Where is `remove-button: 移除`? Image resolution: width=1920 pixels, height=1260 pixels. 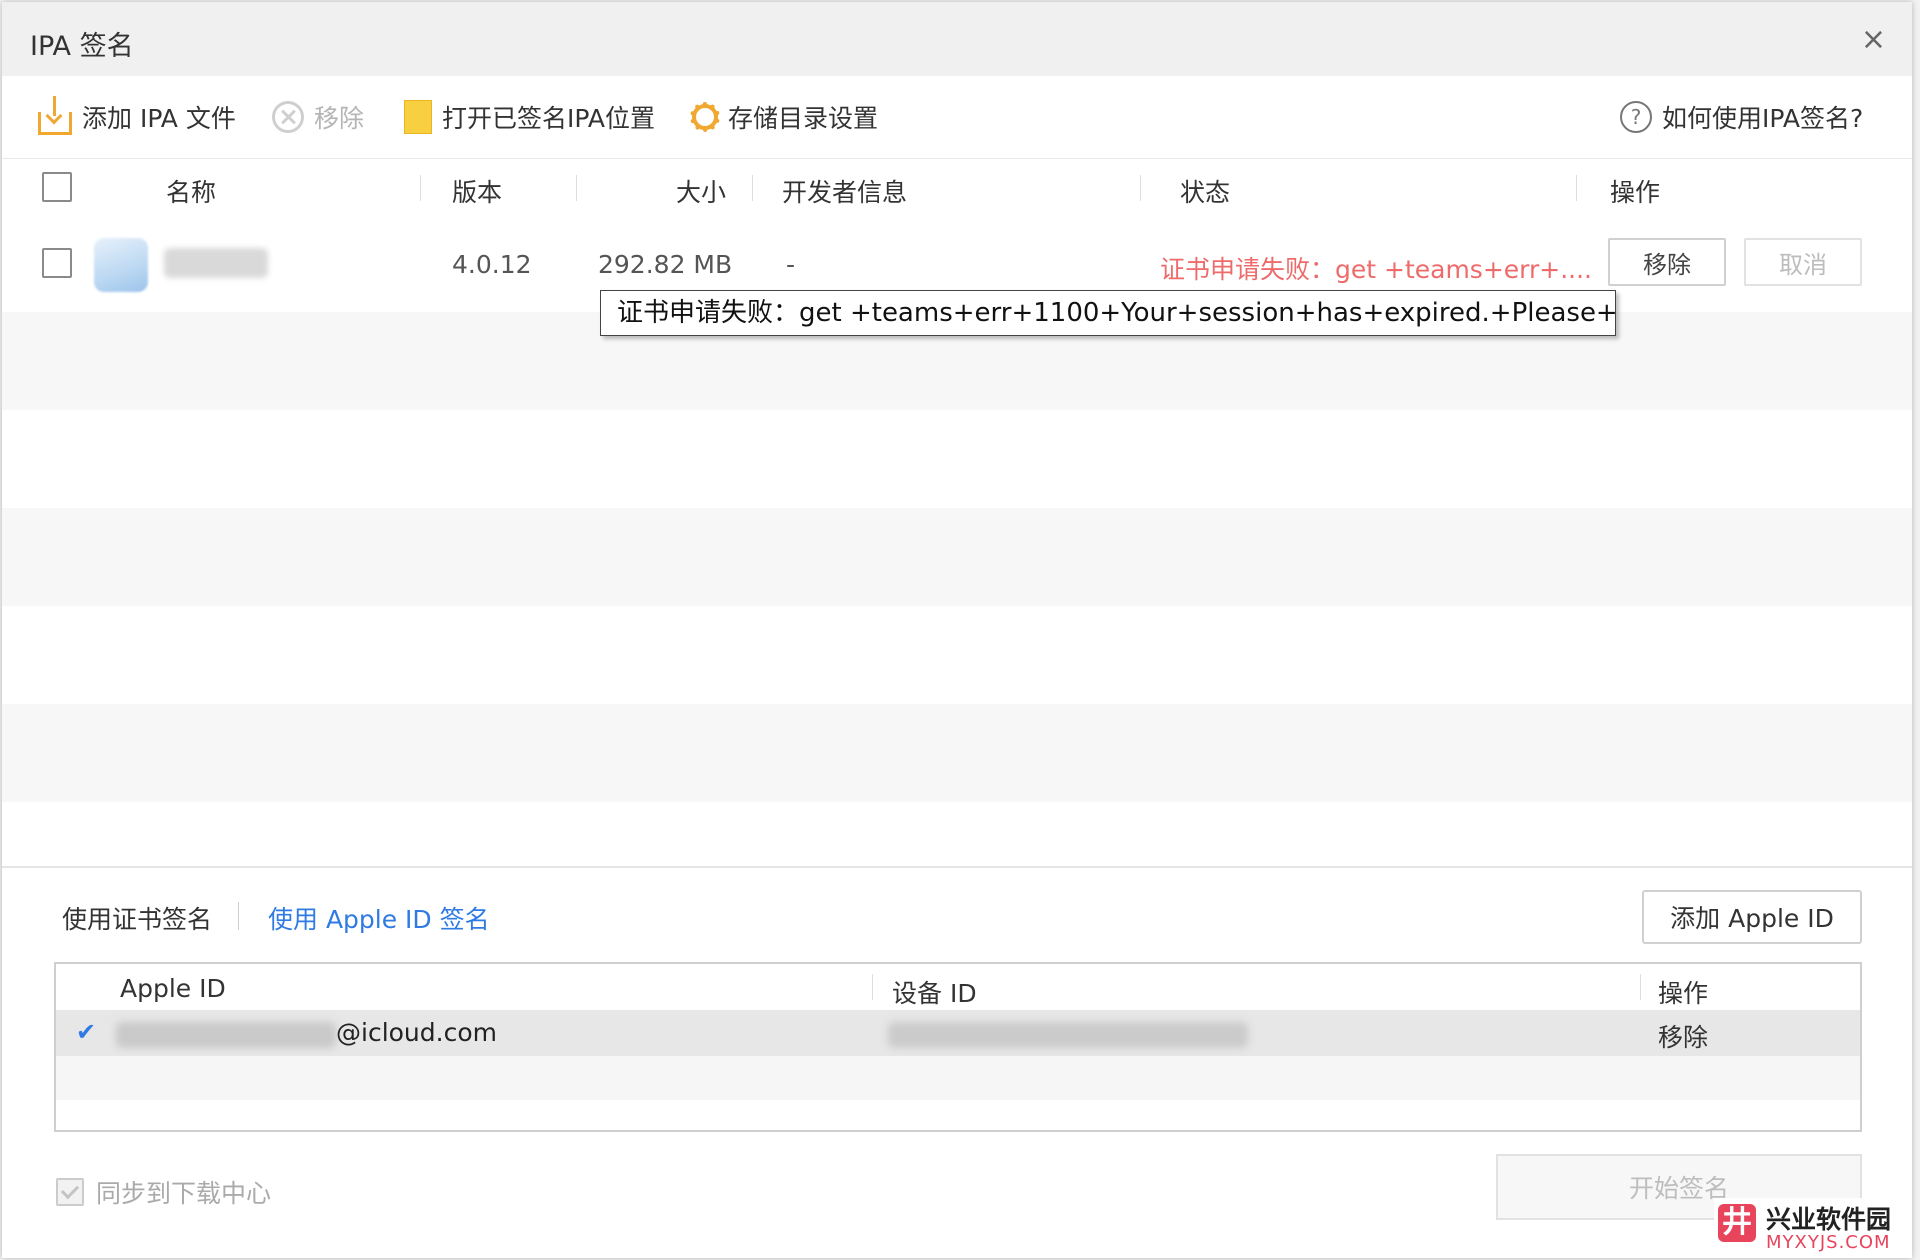
remove-button: 移除 is located at coordinates (318, 117).